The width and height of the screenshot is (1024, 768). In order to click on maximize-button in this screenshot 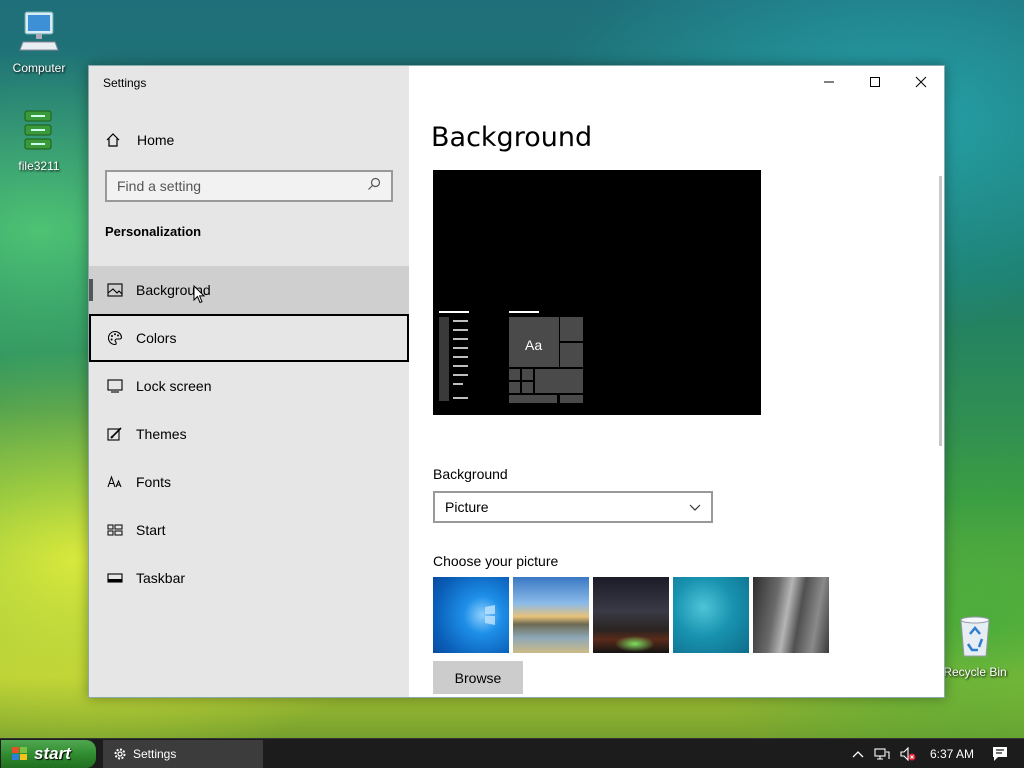, I will do `click(875, 82)`.